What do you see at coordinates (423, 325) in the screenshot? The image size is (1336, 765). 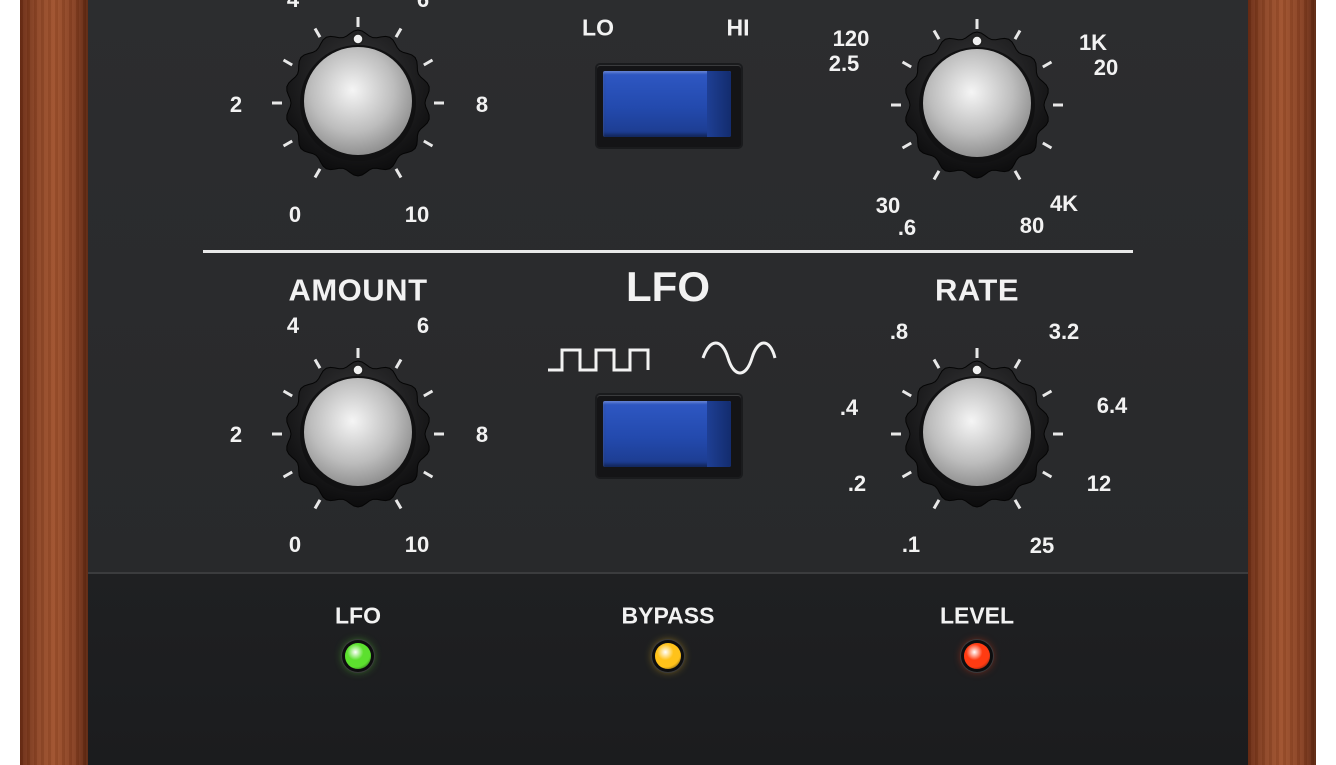 I see `amount-knob-label-6: 6` at bounding box center [423, 325].